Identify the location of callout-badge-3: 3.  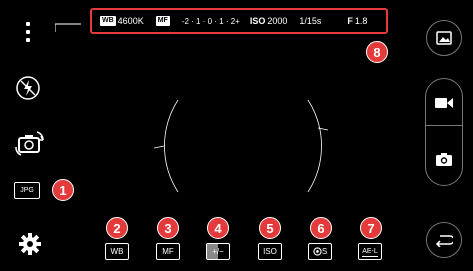
(168, 228).